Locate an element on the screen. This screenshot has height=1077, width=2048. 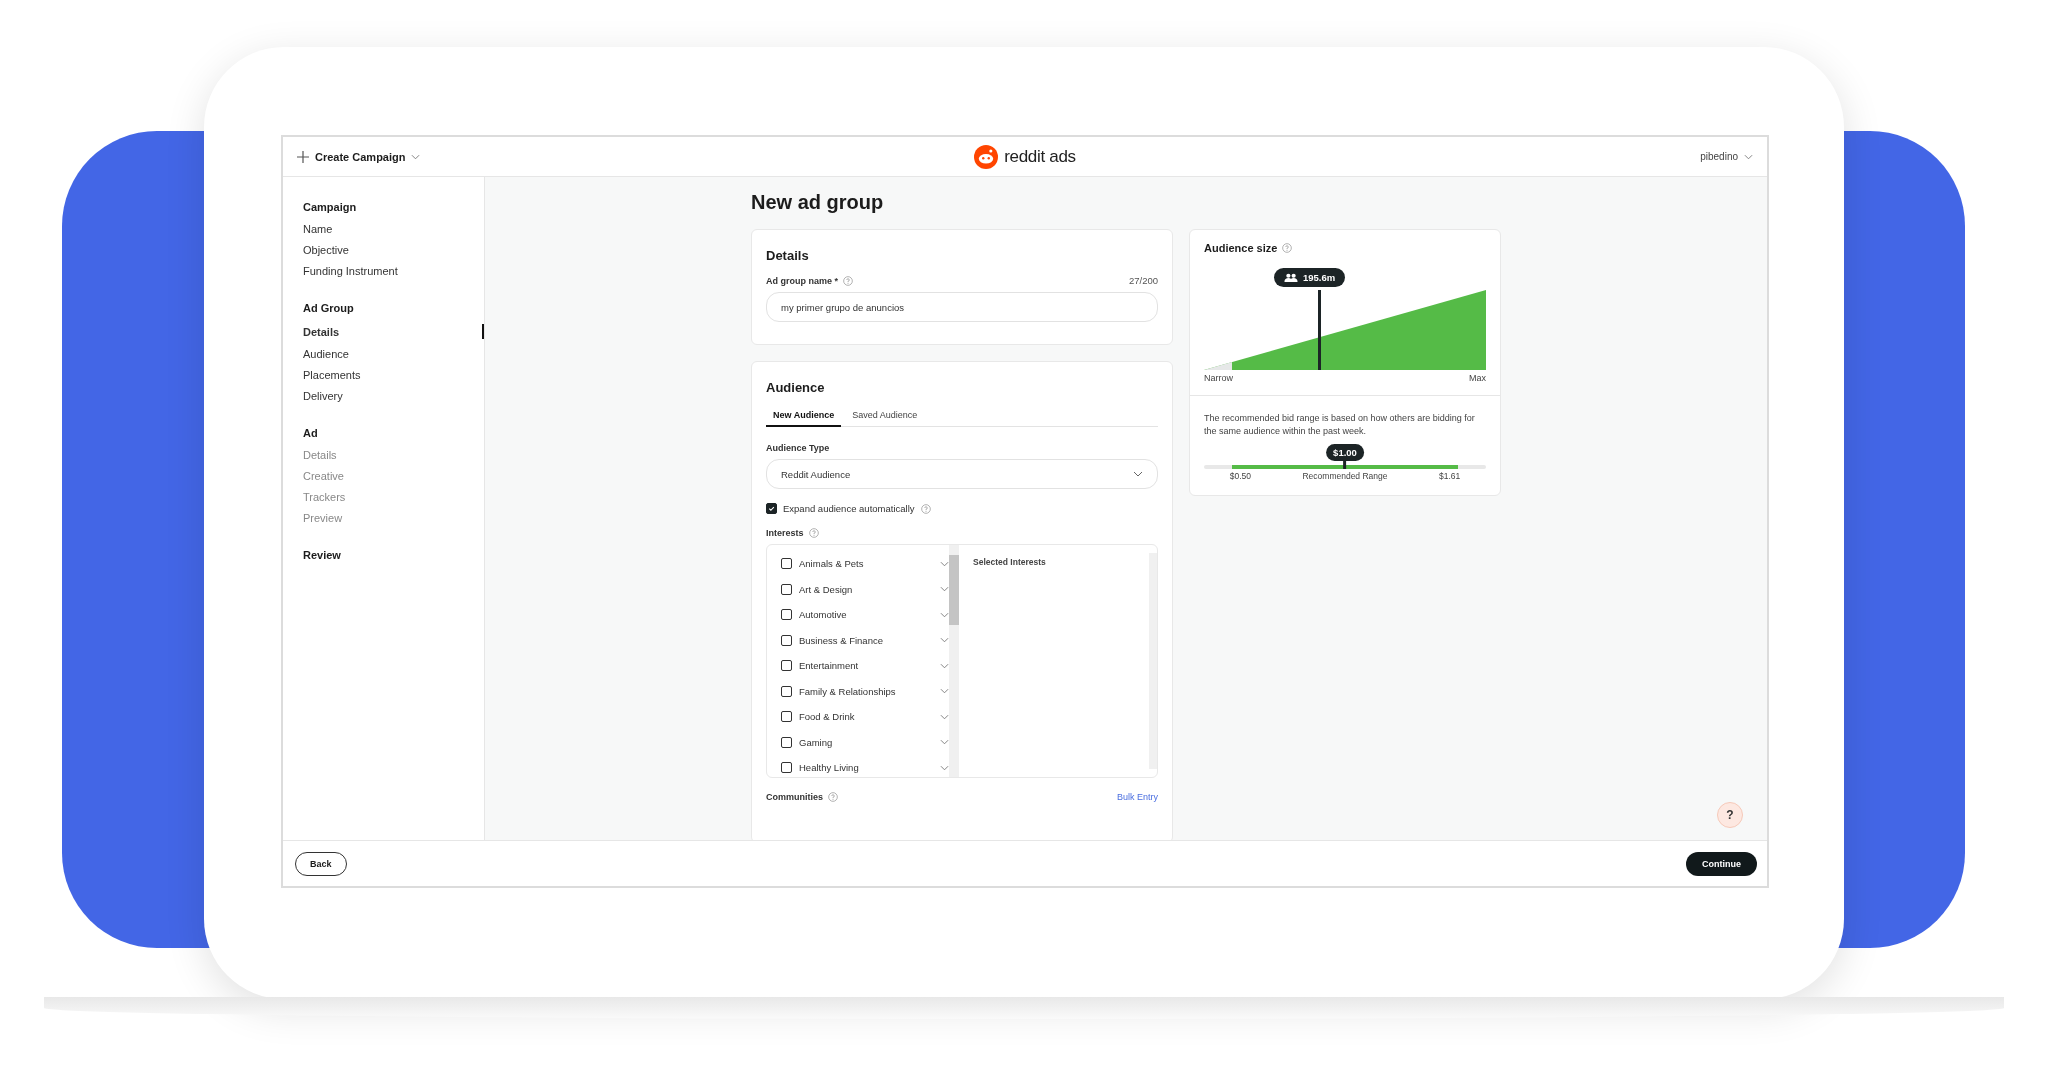
checkbox-label: Expand audience automatically is located at coordinates (849, 508).